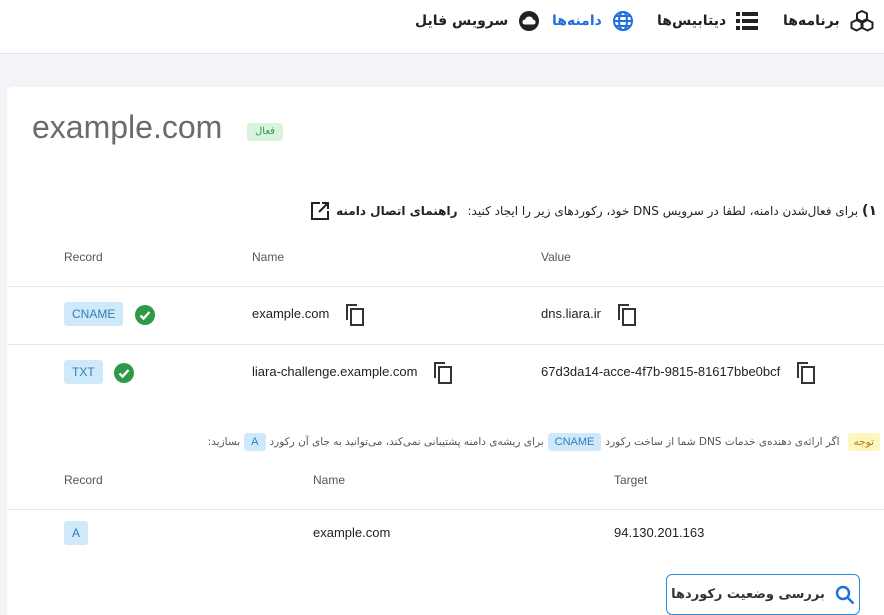 This screenshot has height=615, width=884. Describe the element at coordinates (556, 257) in the screenshot. I see `column-header-value: Value` at that location.